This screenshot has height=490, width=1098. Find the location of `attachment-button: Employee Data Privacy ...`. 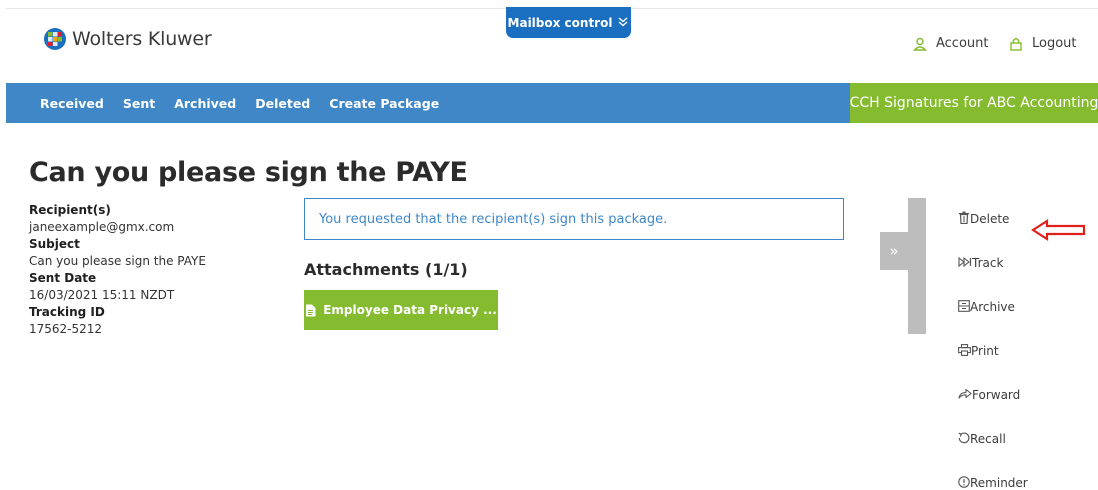

attachment-button: Employee Data Privacy ... is located at coordinates (401, 310).